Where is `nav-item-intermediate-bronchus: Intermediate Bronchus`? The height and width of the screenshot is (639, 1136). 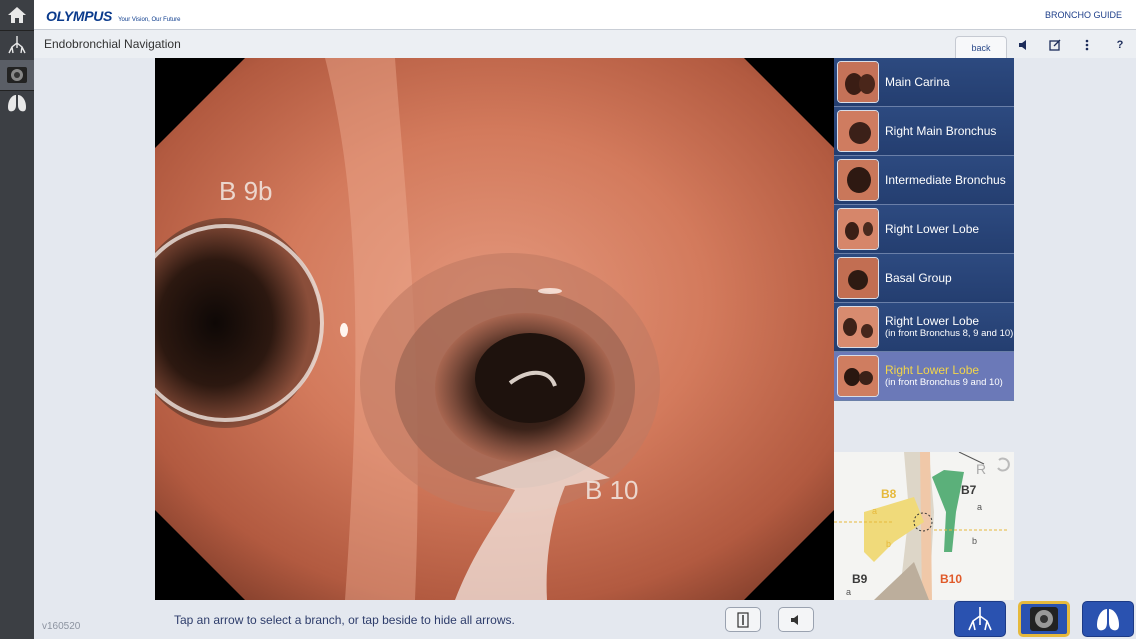
nav-item-intermediate-bronchus: Intermediate Bronchus is located at coordinates (924, 180).